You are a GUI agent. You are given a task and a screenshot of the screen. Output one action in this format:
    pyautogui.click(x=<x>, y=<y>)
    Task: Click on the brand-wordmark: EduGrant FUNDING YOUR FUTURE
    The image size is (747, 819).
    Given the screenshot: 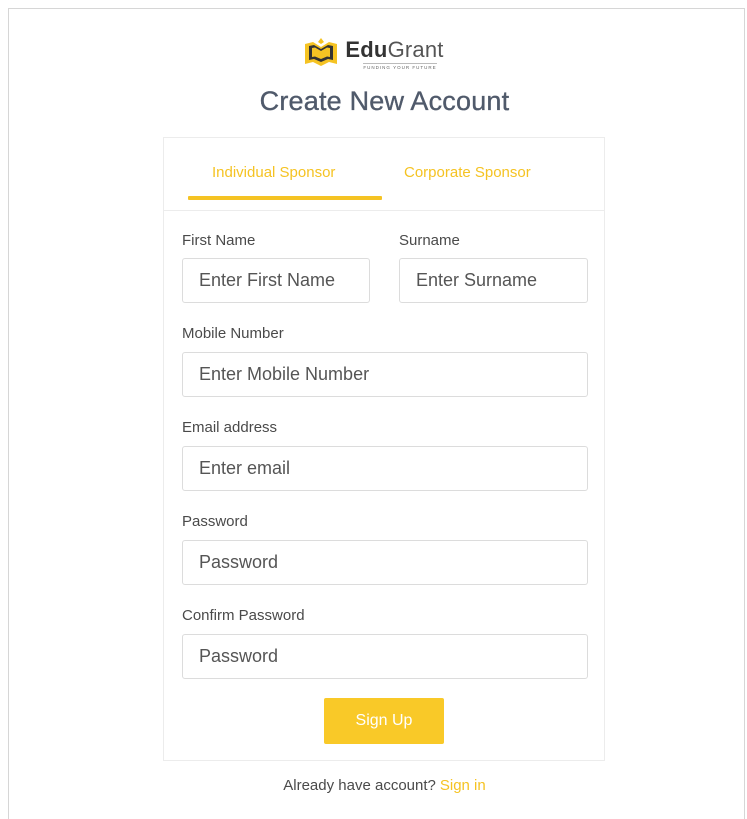 What is the action you would take?
    pyautogui.click(x=394, y=54)
    